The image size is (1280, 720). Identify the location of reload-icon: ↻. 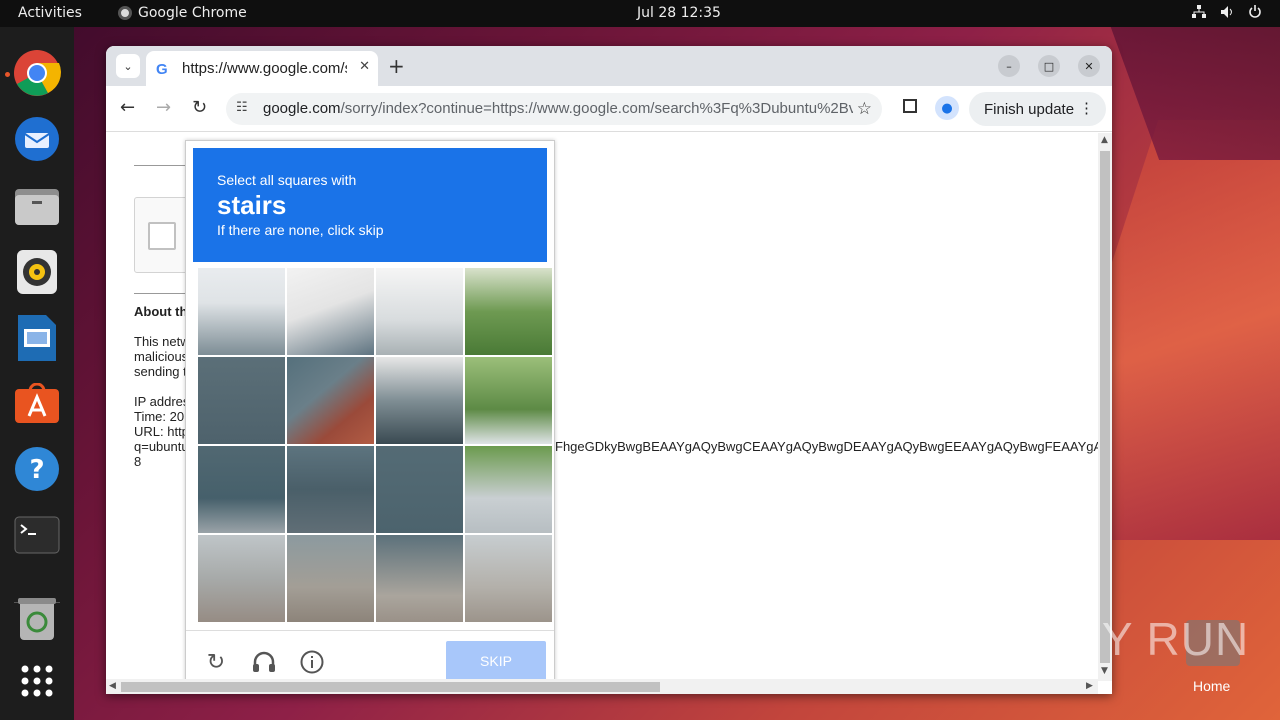
(199, 107).